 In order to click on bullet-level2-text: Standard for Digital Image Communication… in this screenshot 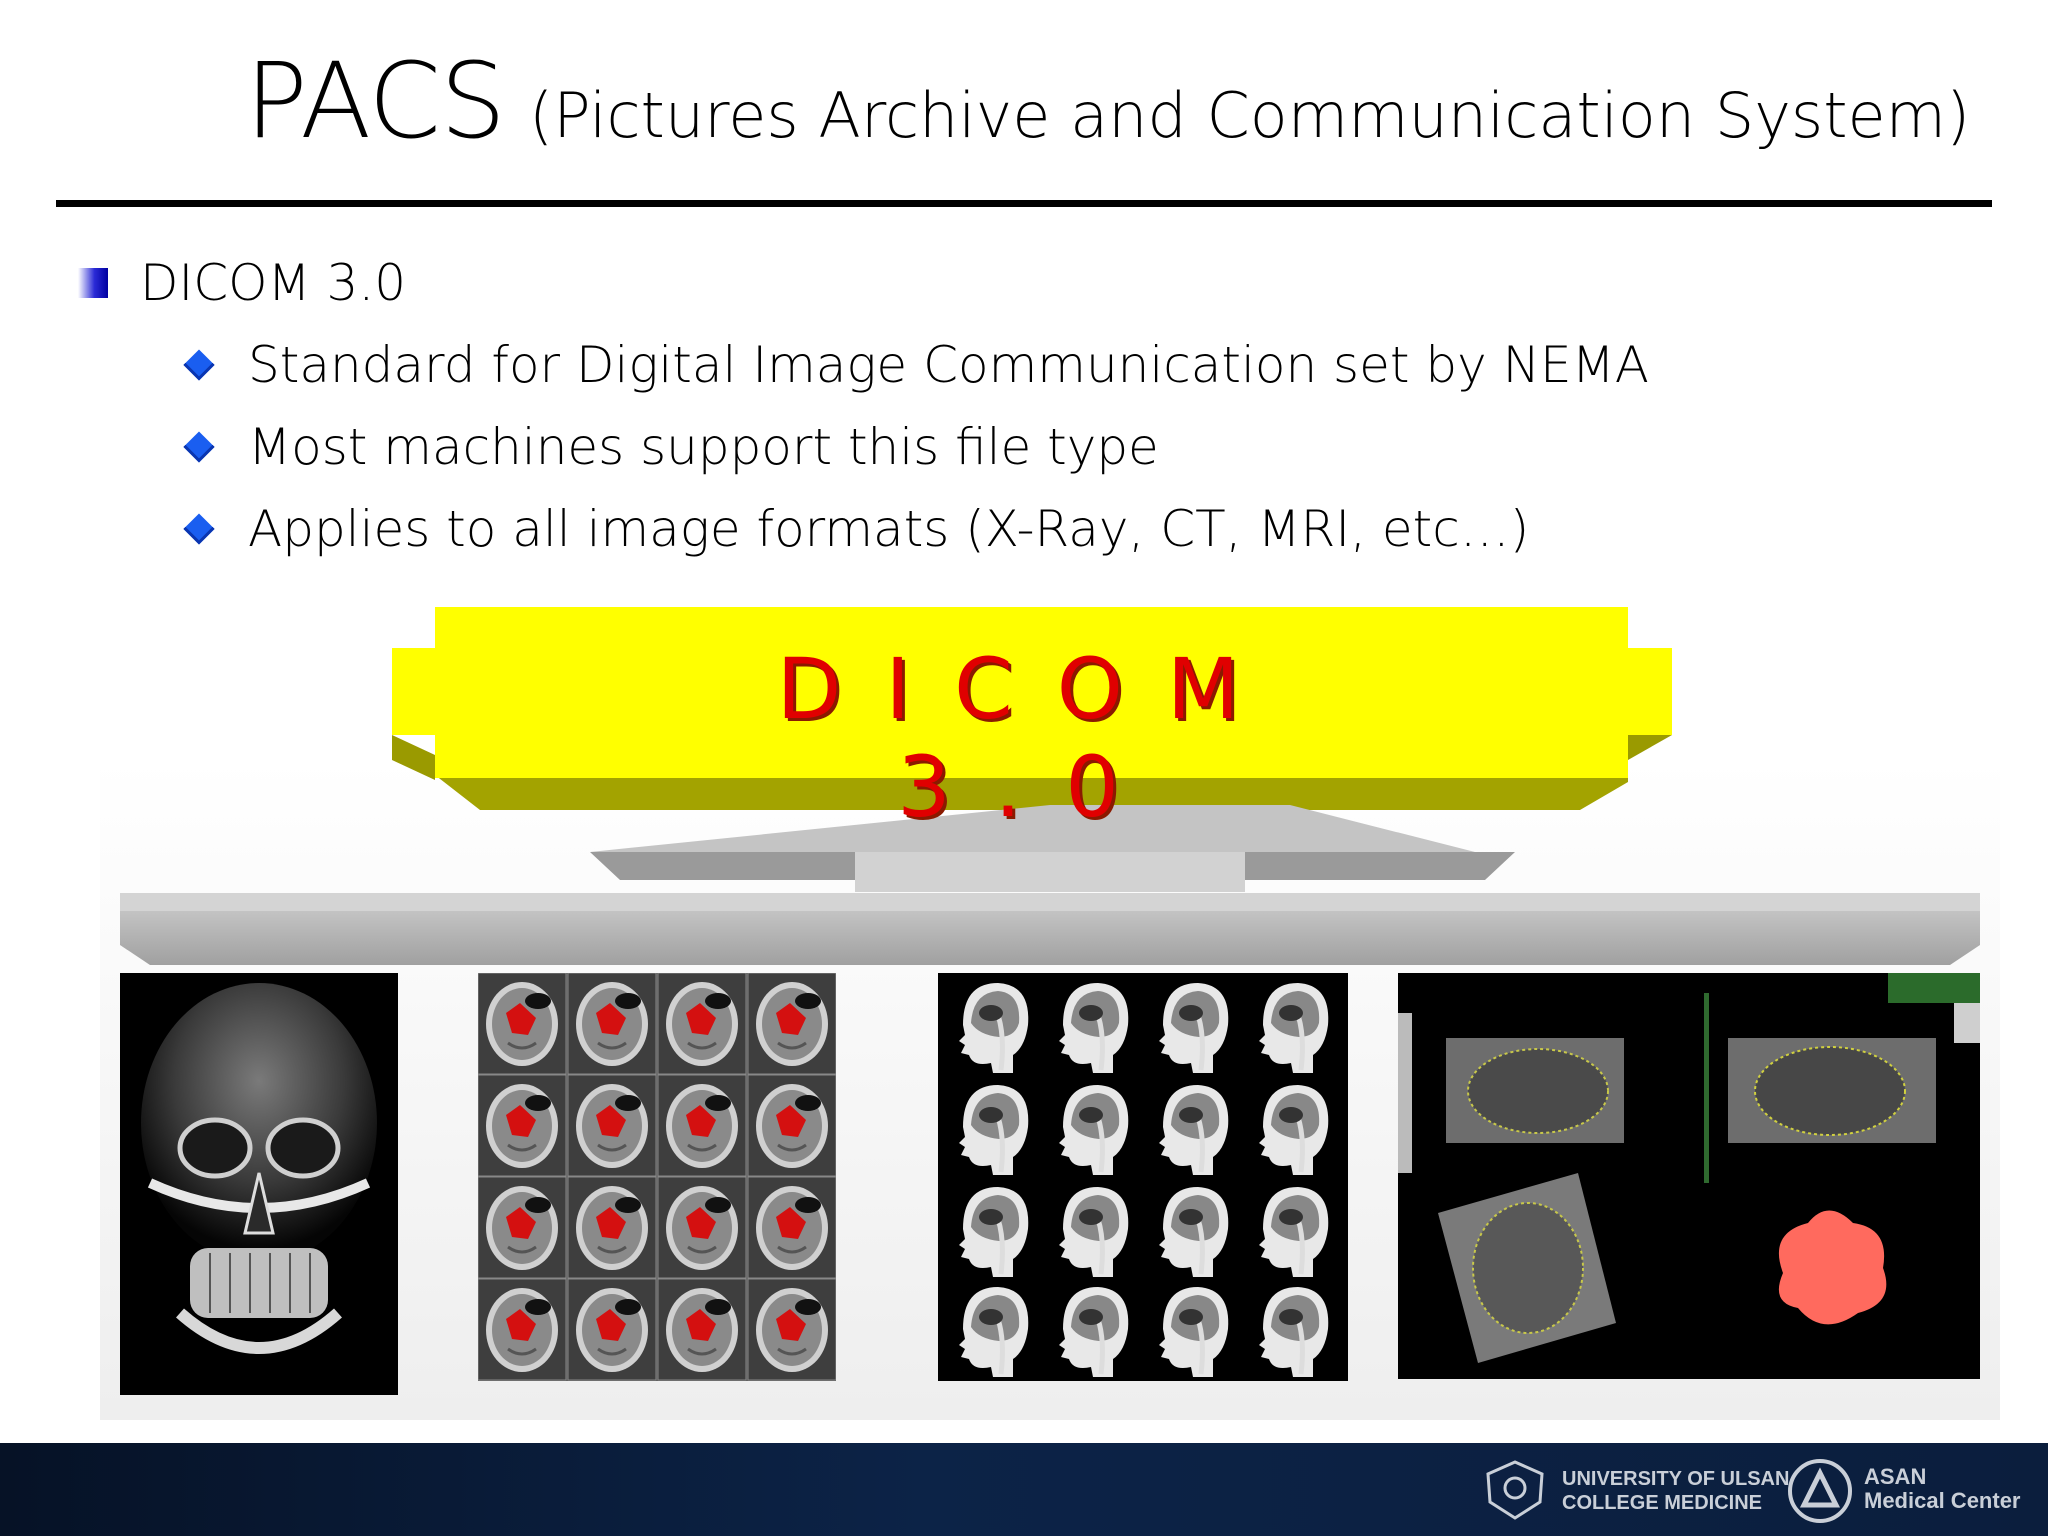, I will do `click(948, 365)`.